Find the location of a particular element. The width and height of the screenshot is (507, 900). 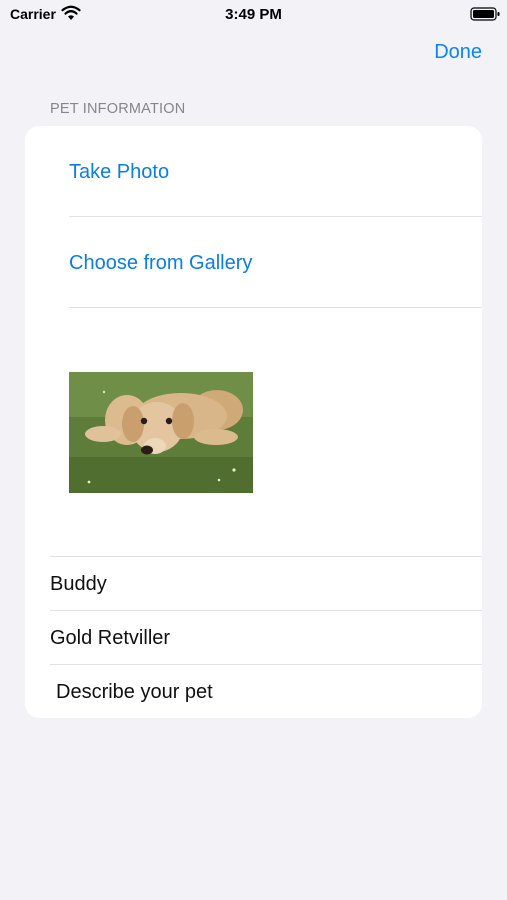

pet-breed-field: Gold Retviller is located at coordinates (110, 638).